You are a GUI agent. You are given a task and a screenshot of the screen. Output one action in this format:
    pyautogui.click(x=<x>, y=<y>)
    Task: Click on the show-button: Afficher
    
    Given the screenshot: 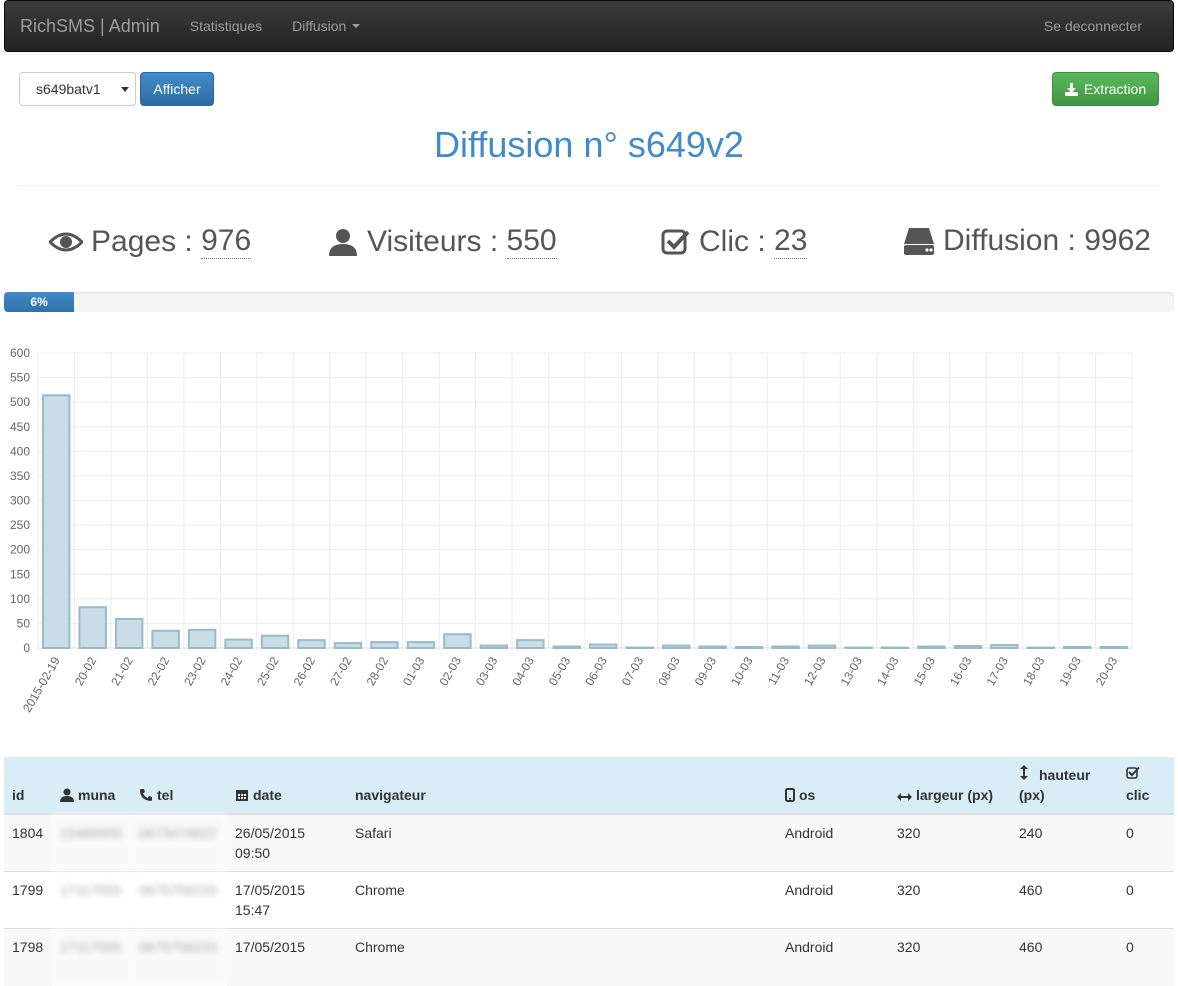 What is the action you would take?
    pyautogui.click(x=177, y=89)
    